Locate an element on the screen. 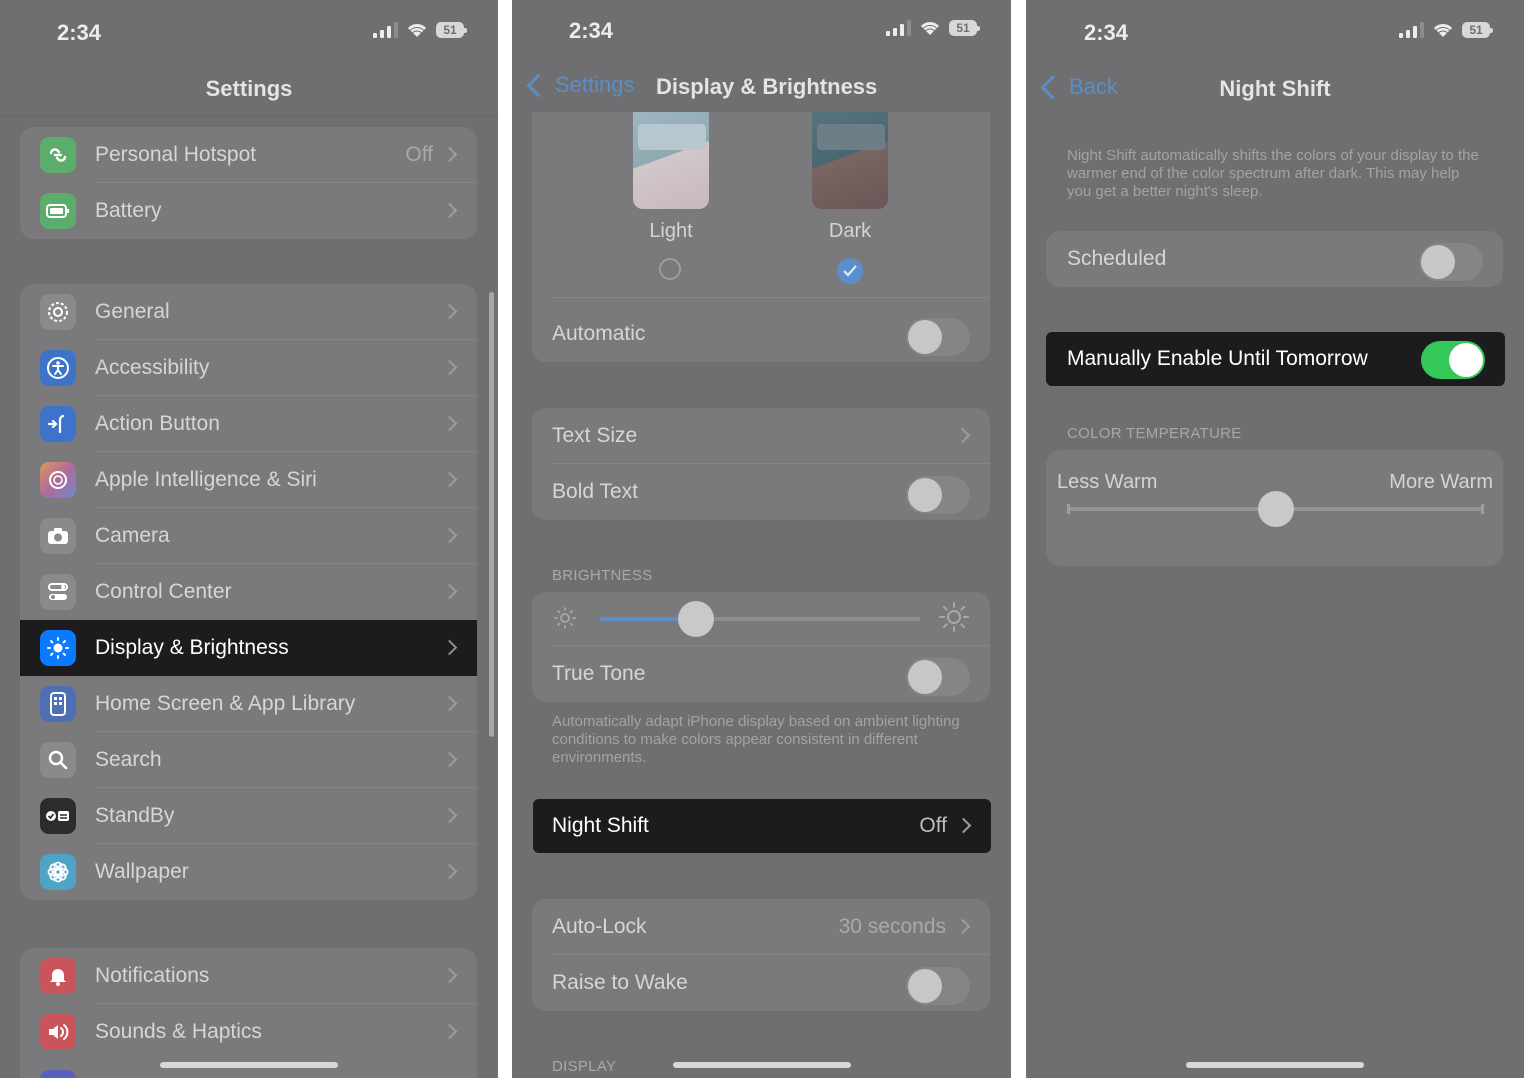  less-warm-label: Less Warm is located at coordinates (1107, 482).